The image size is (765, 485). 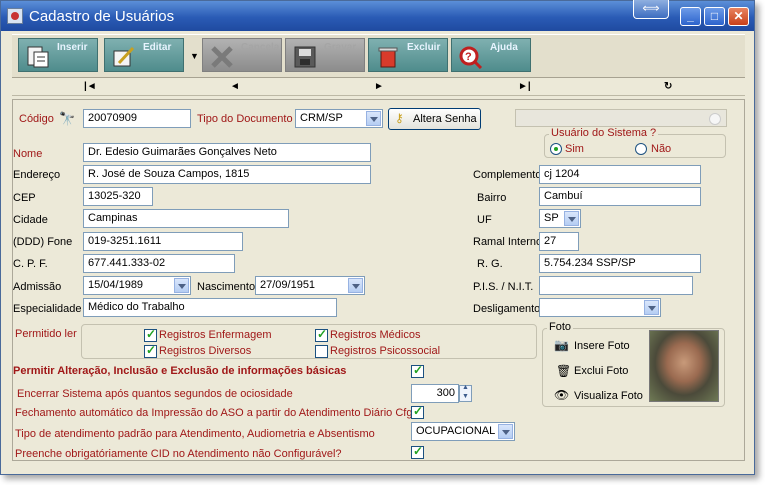 I want to click on last-record-button: ►|, so click(x=524, y=86).